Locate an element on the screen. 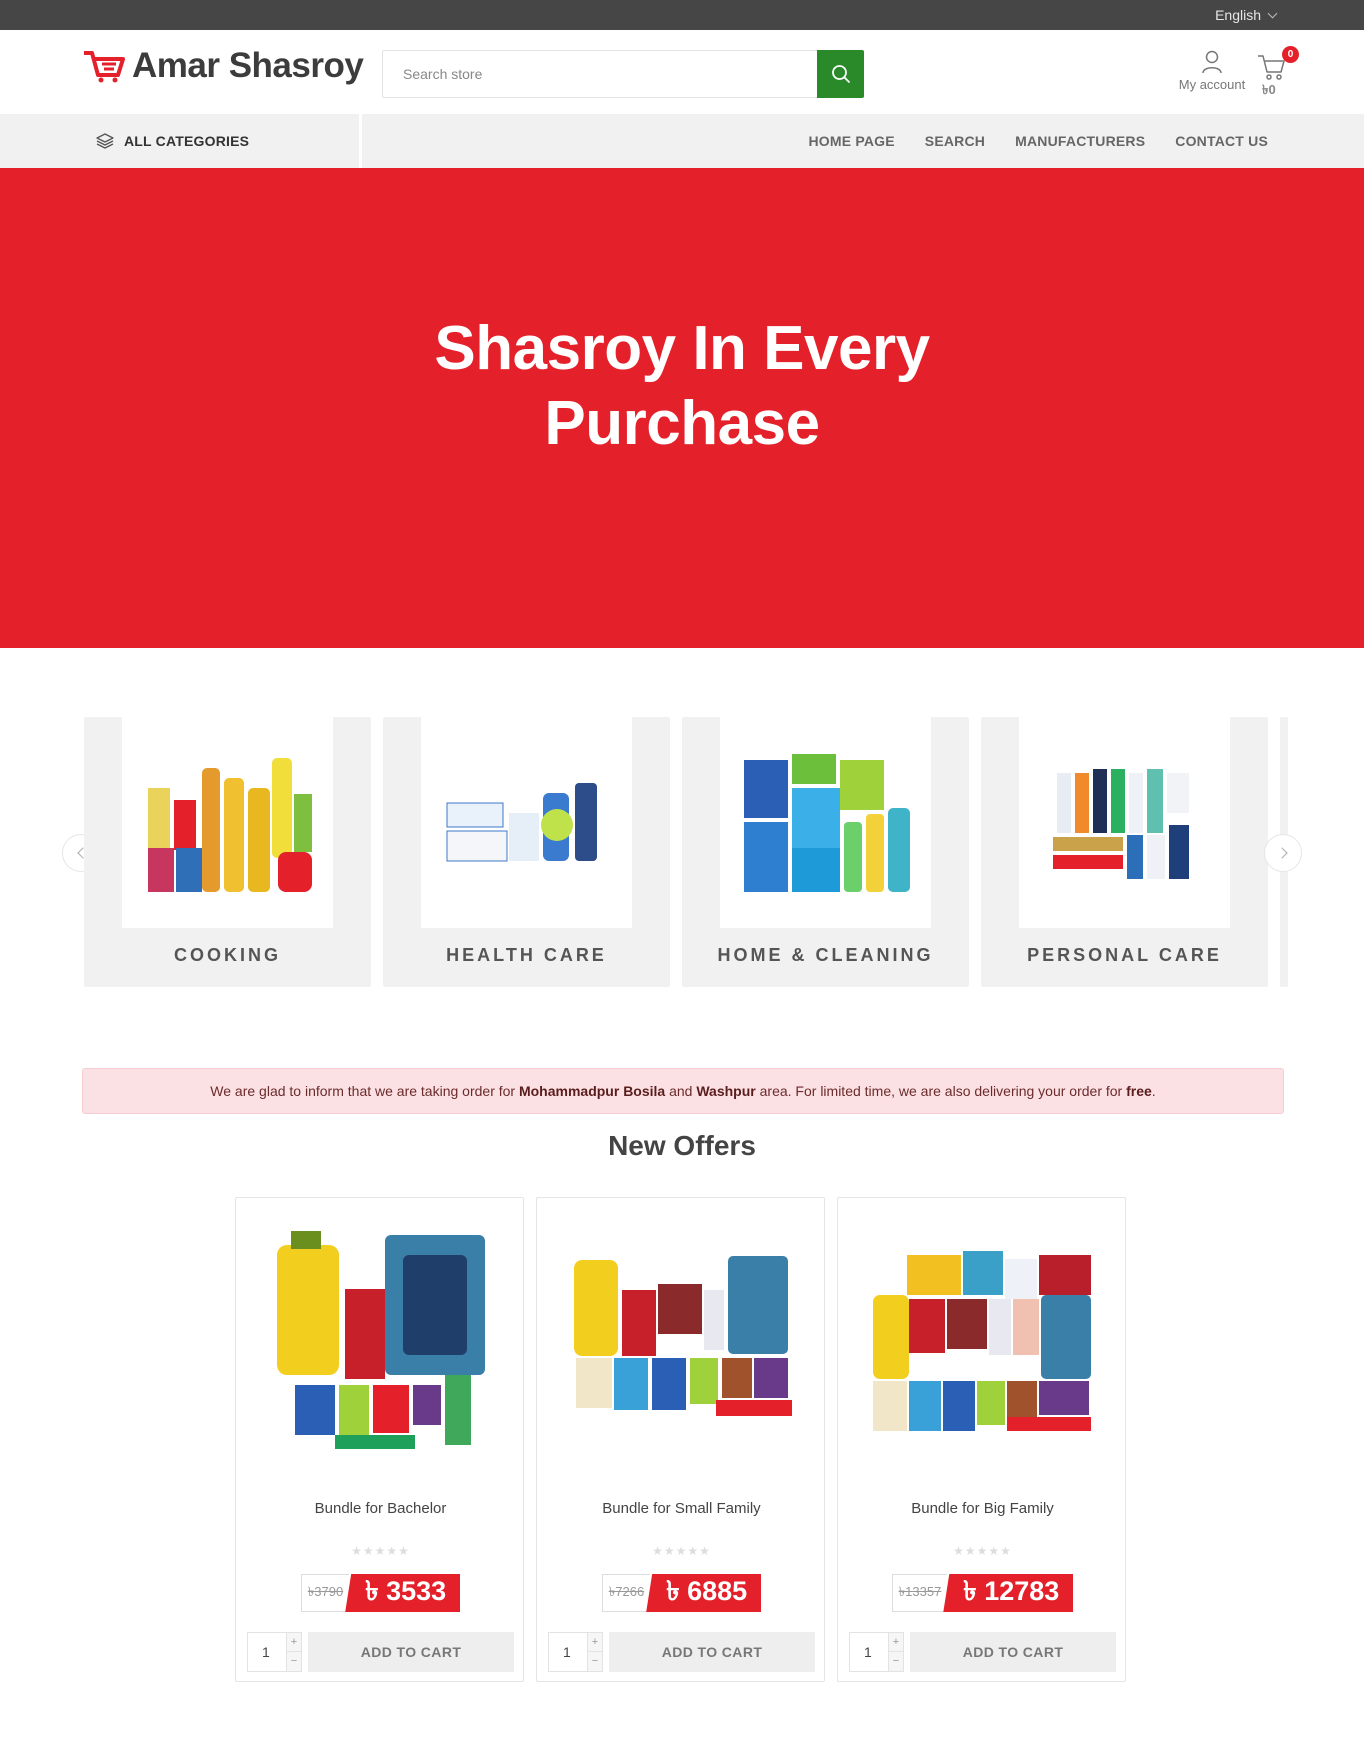 The height and width of the screenshot is (1744, 1364). category-personal-care: PERSONAL CARE is located at coordinates (1124, 852).